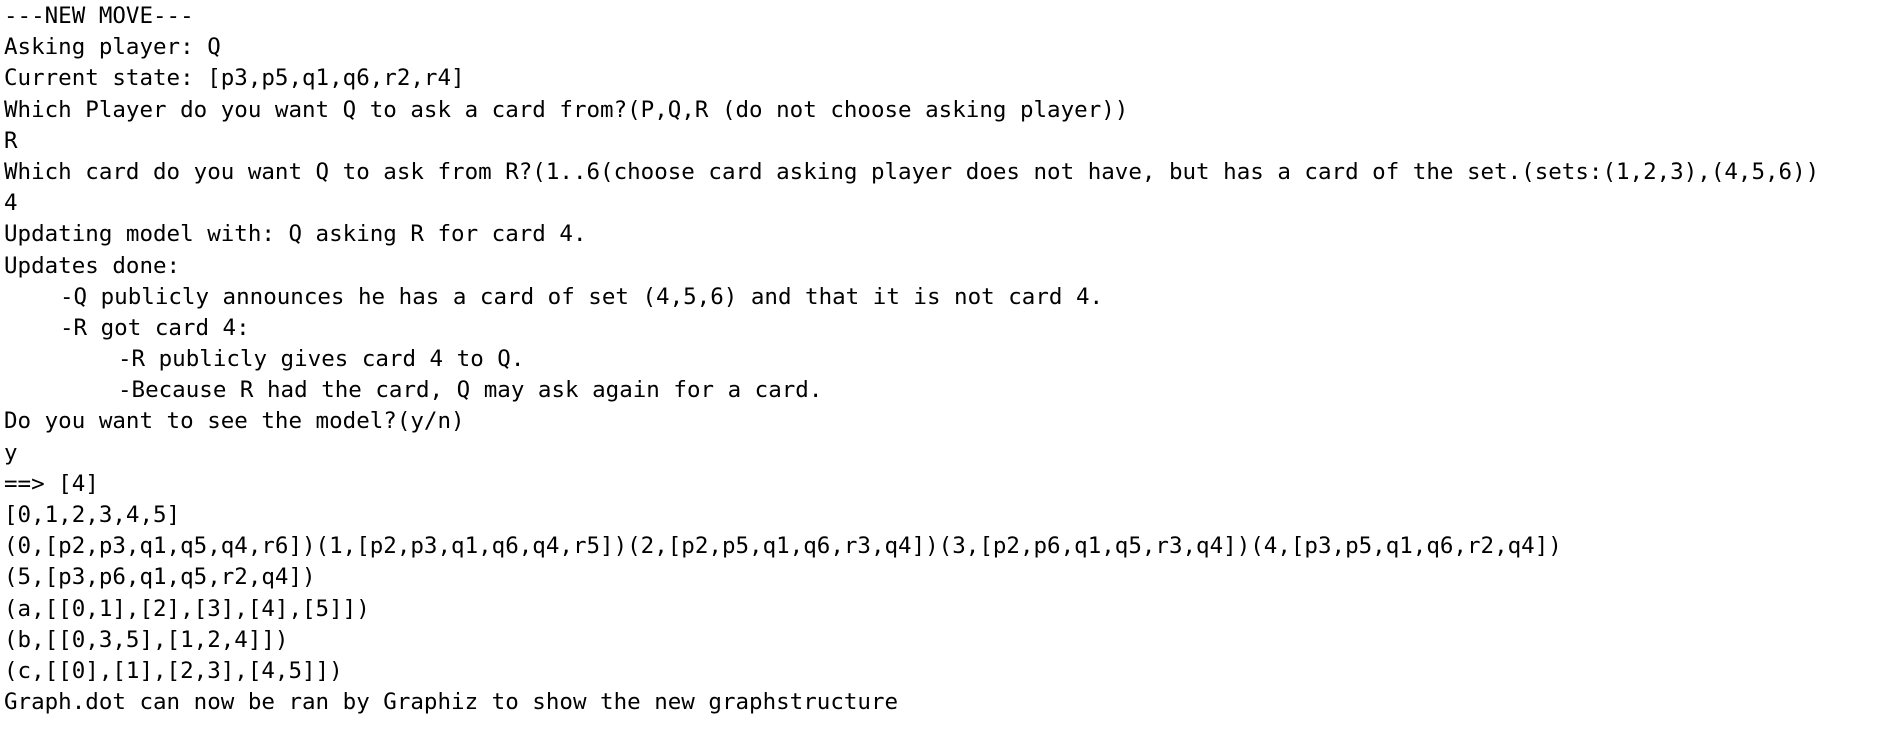 The width and height of the screenshot is (1891, 729). Describe the element at coordinates (321, 359) in the screenshot. I see `console-line-update-gives-card: -R publicly gives card 4 to Q.` at that location.